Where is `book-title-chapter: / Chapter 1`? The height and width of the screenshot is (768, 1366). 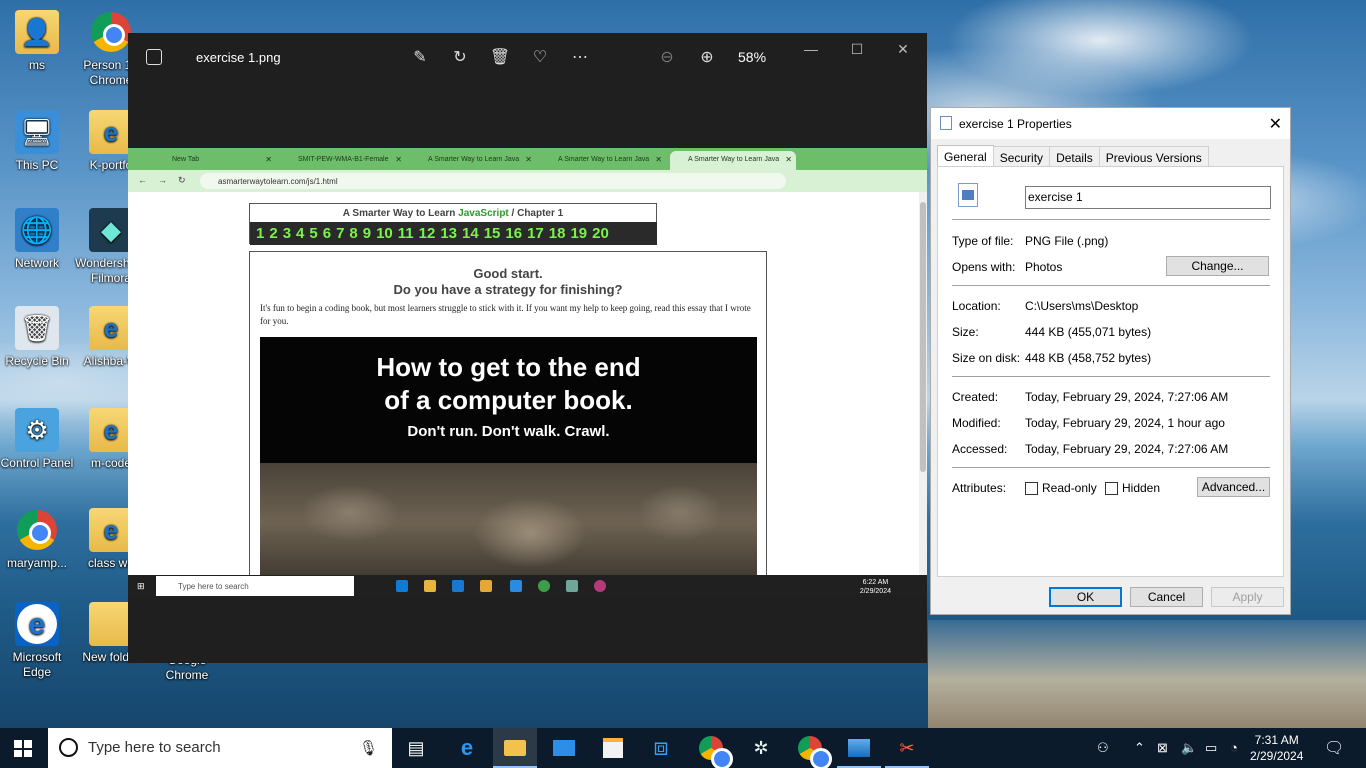 book-title-chapter: / Chapter 1 is located at coordinates (537, 213).